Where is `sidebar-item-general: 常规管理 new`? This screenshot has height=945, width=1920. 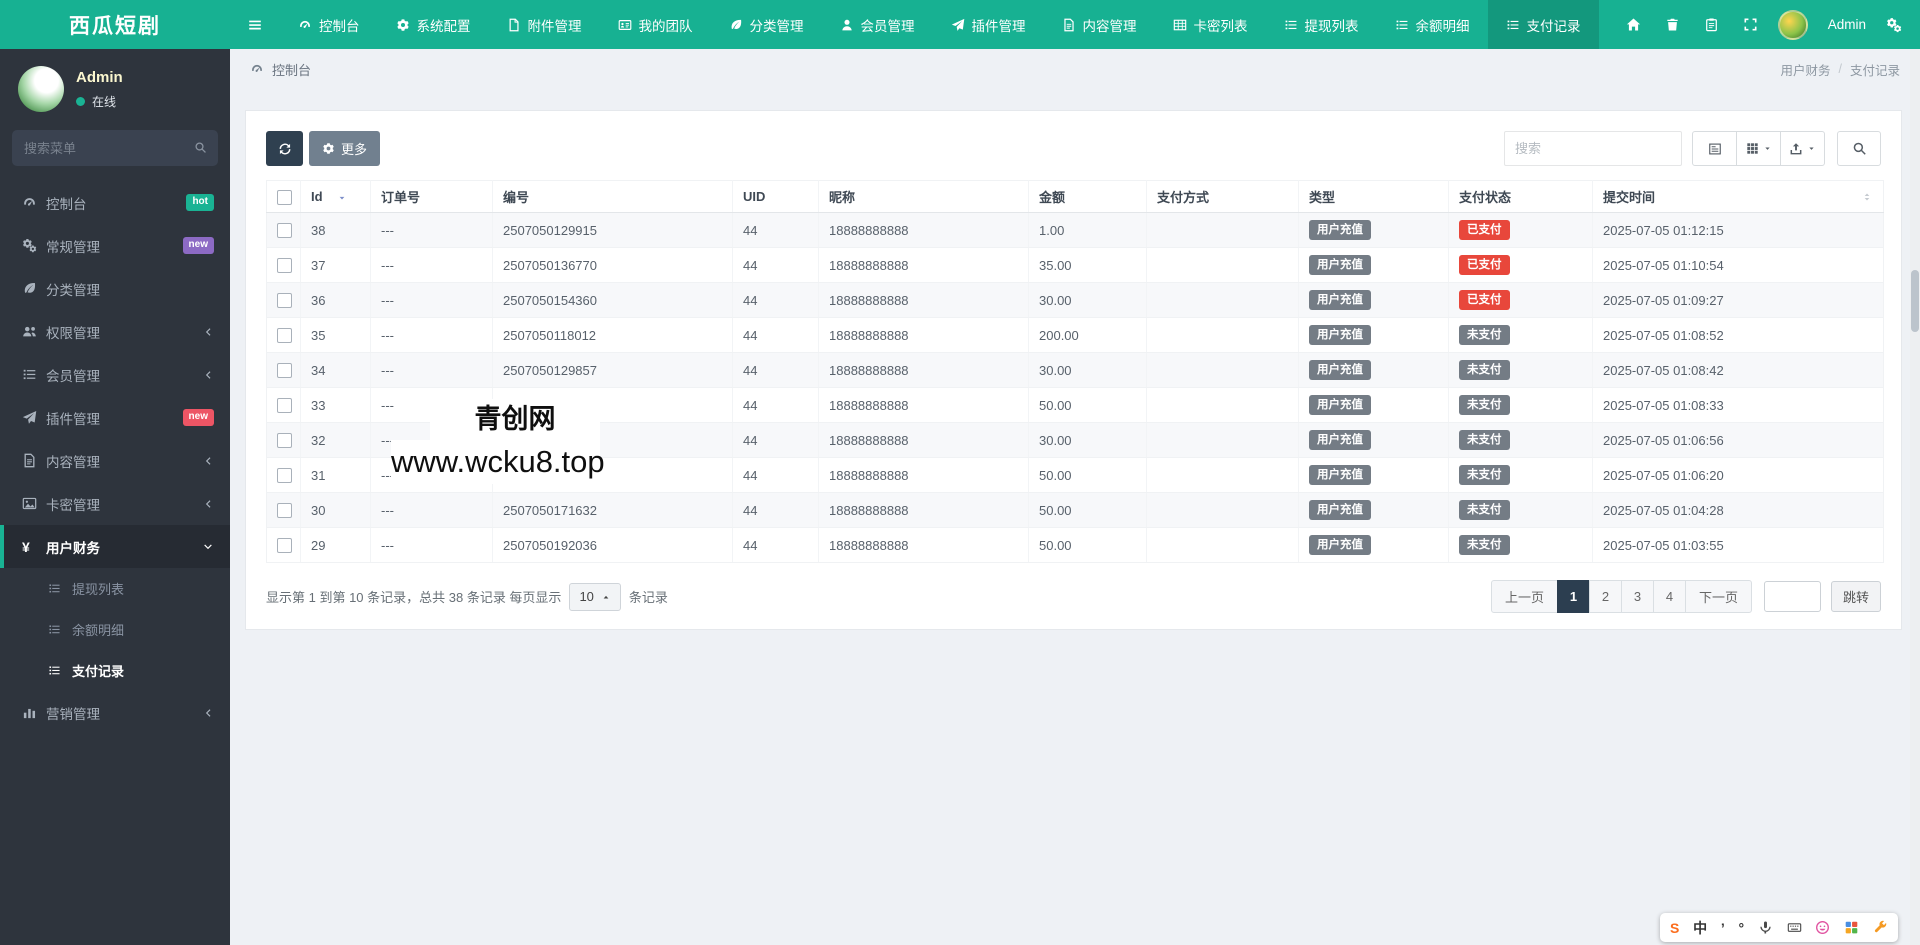 sidebar-item-general: 常规管理 new is located at coordinates (115, 245).